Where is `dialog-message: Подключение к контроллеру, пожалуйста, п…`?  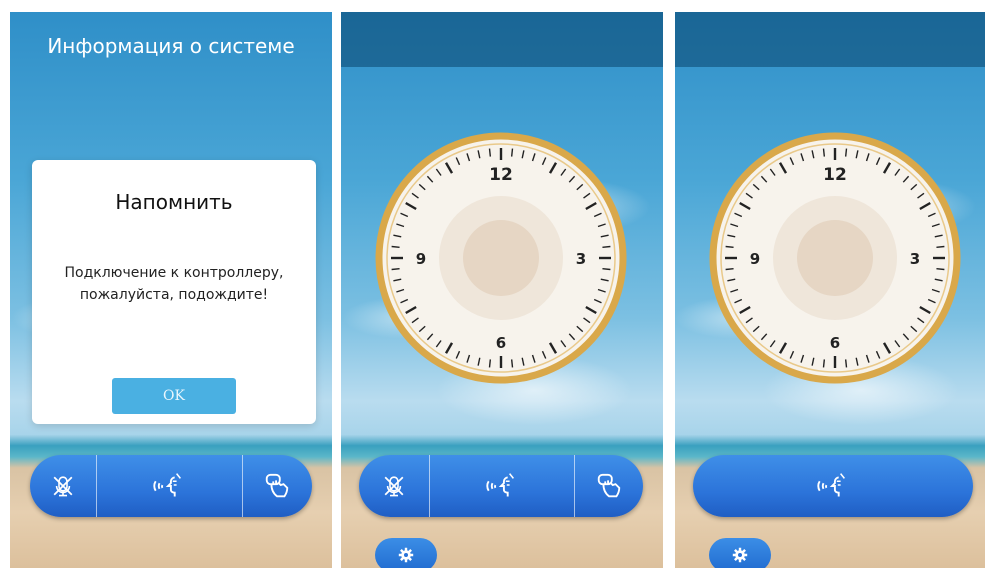 dialog-message: Подключение к контроллеру, пожалуйста, п… is located at coordinates (174, 284).